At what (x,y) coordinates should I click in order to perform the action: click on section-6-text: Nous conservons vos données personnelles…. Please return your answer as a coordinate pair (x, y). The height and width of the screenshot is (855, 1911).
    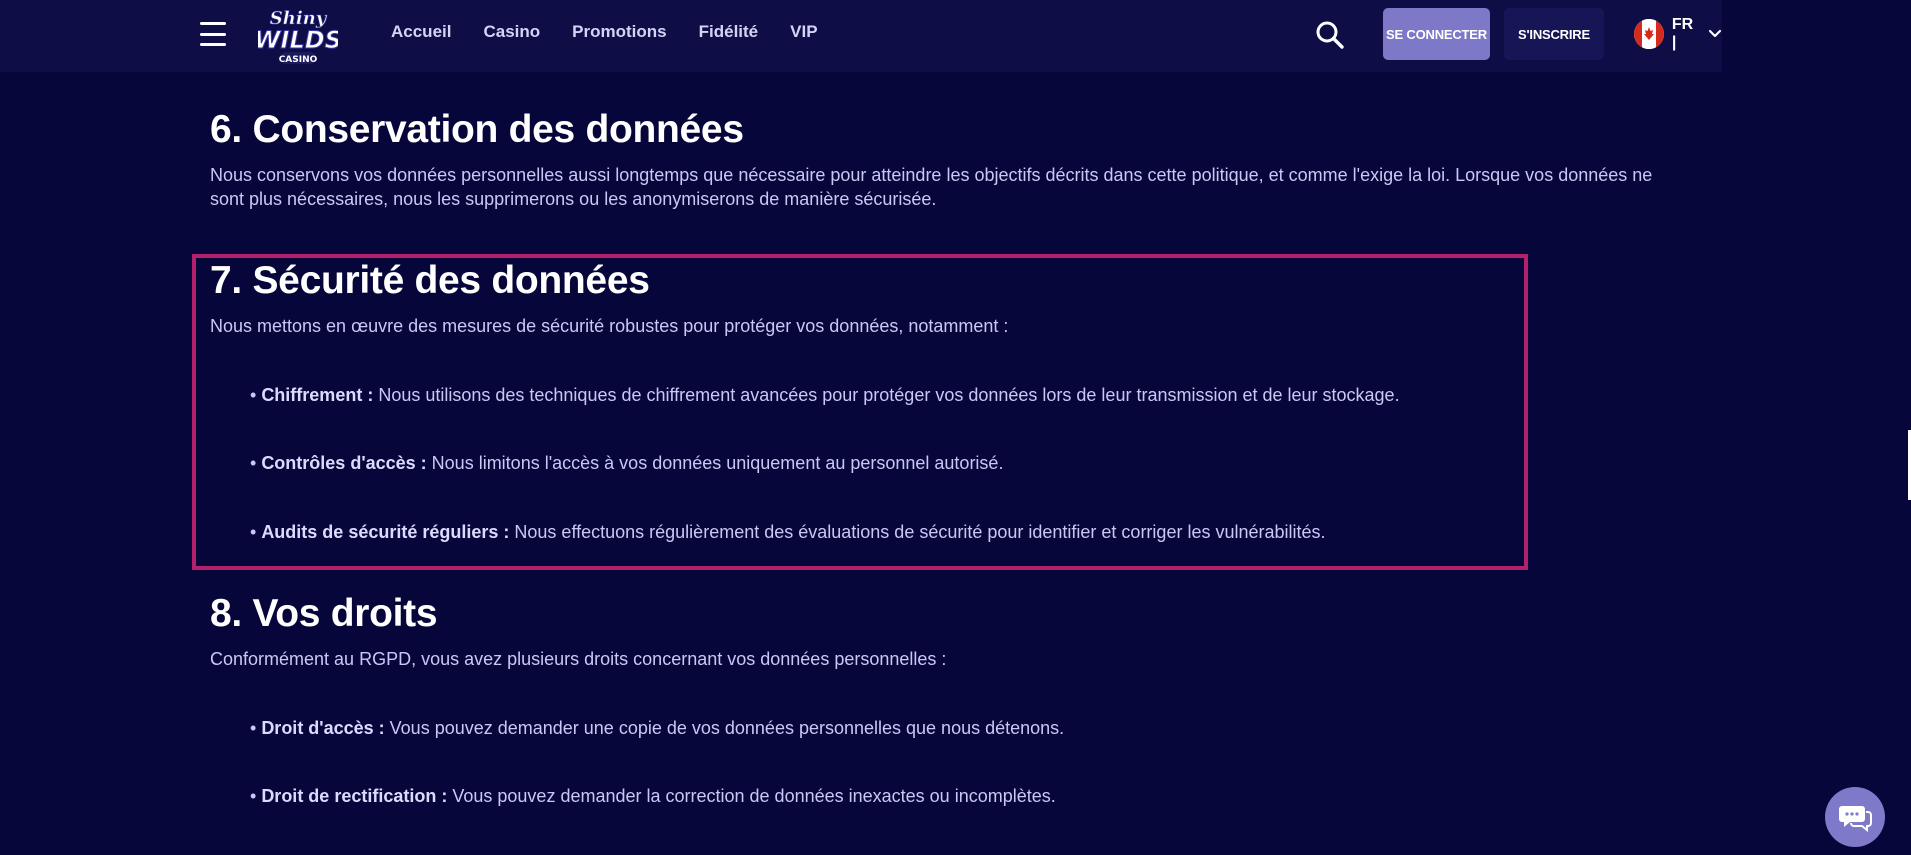
    Looking at the image, I should click on (931, 187).